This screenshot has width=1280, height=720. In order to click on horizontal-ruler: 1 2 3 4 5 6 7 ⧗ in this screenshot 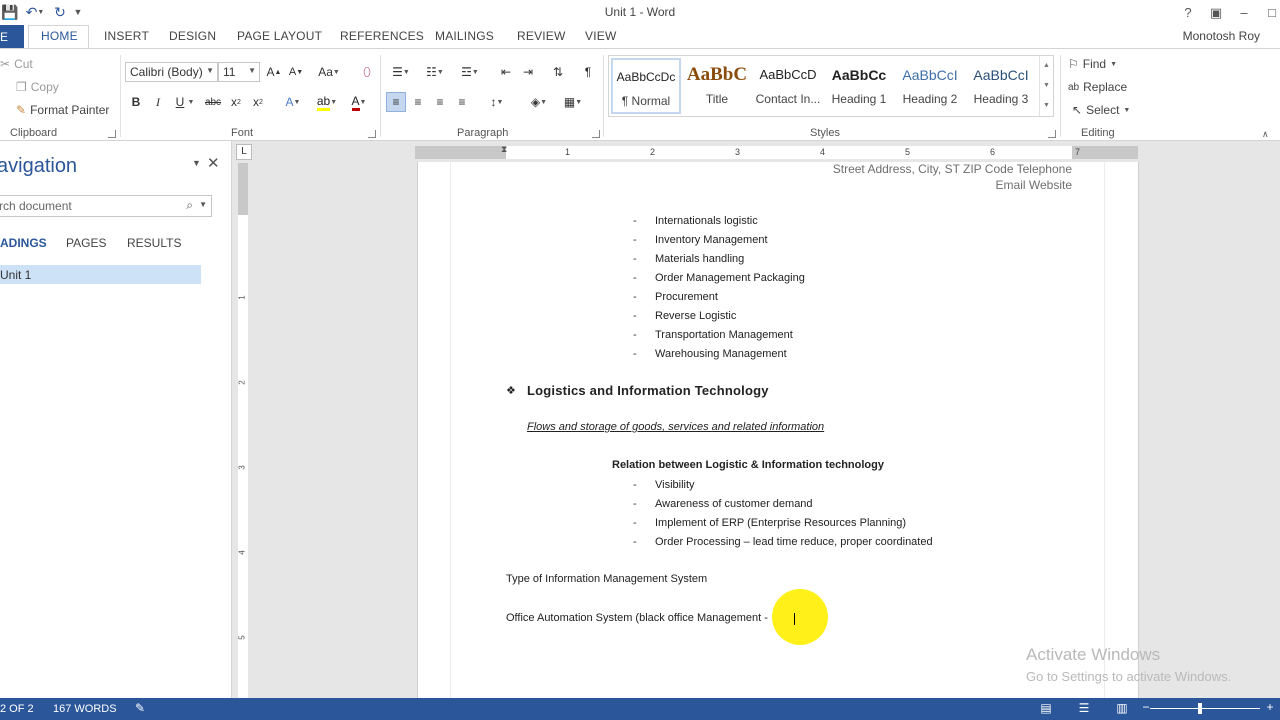, I will do `click(776, 151)`.